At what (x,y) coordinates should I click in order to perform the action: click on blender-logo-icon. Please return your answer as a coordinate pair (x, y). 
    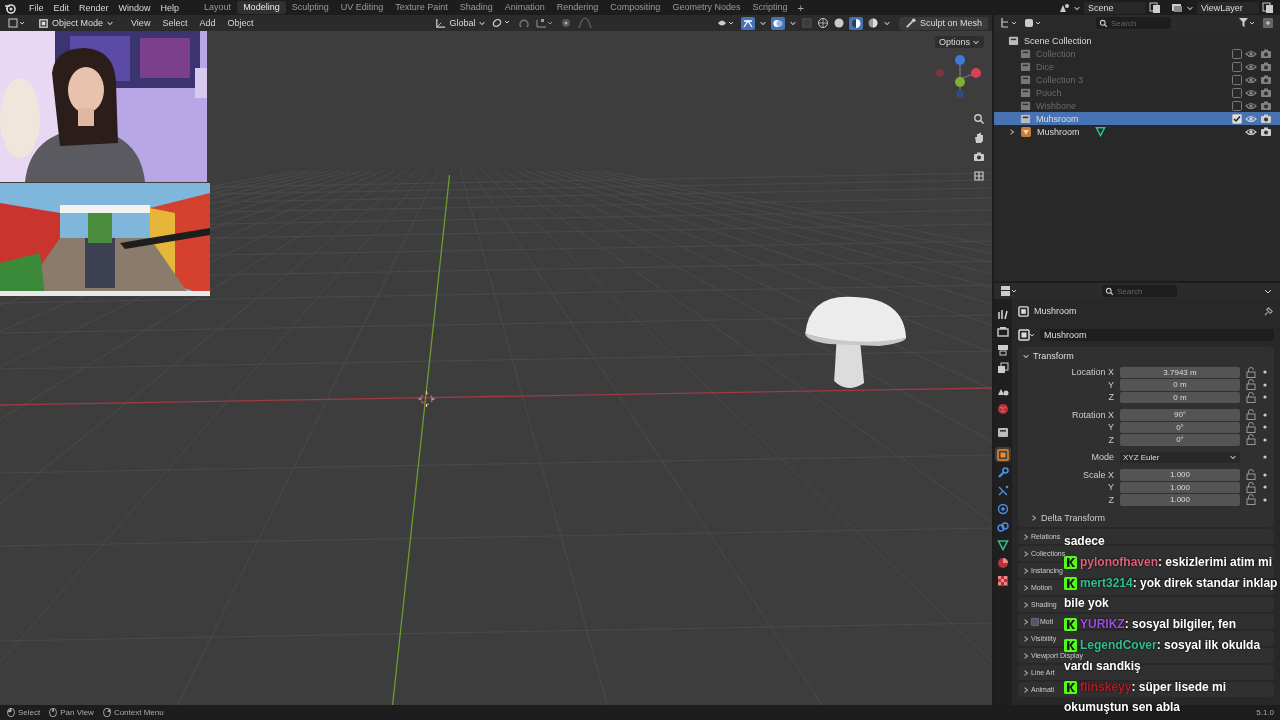
    Looking at the image, I should click on (10, 7).